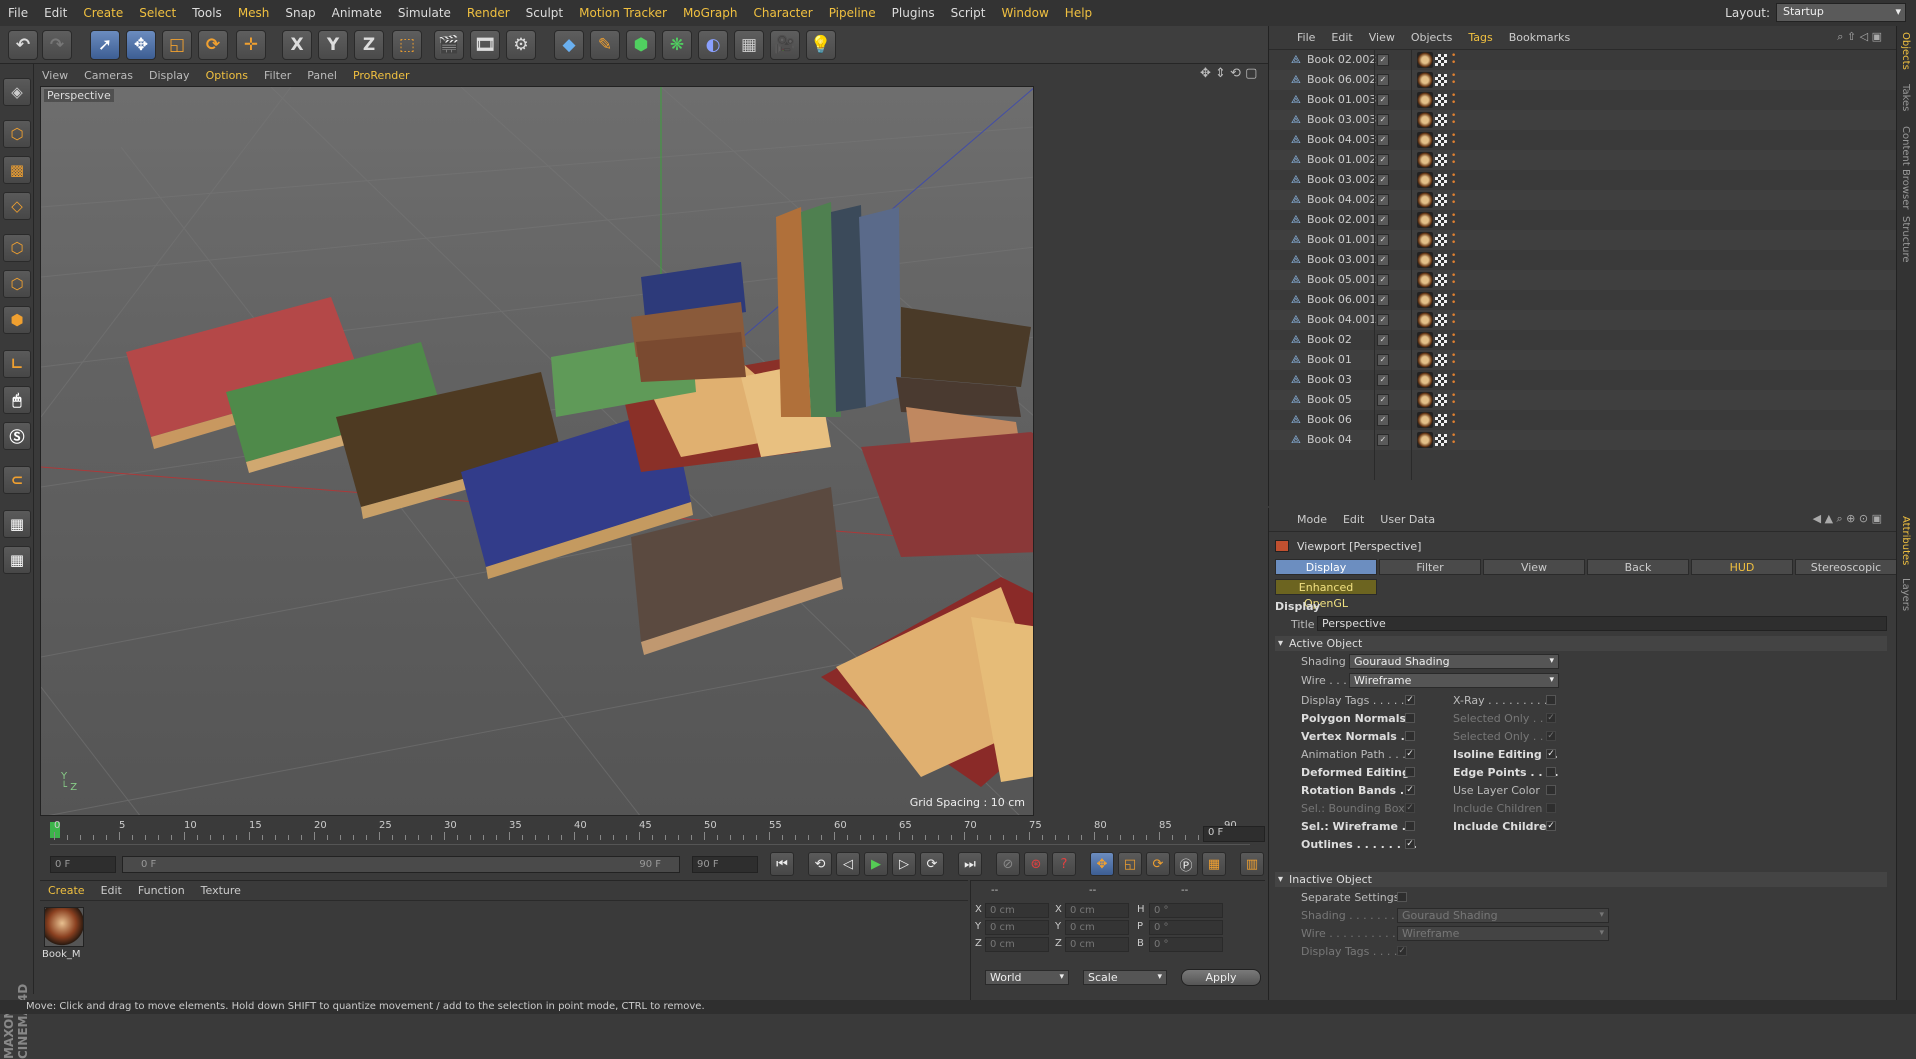 The image size is (1916, 1059). I want to click on tab-back: Back, so click(1638, 567).